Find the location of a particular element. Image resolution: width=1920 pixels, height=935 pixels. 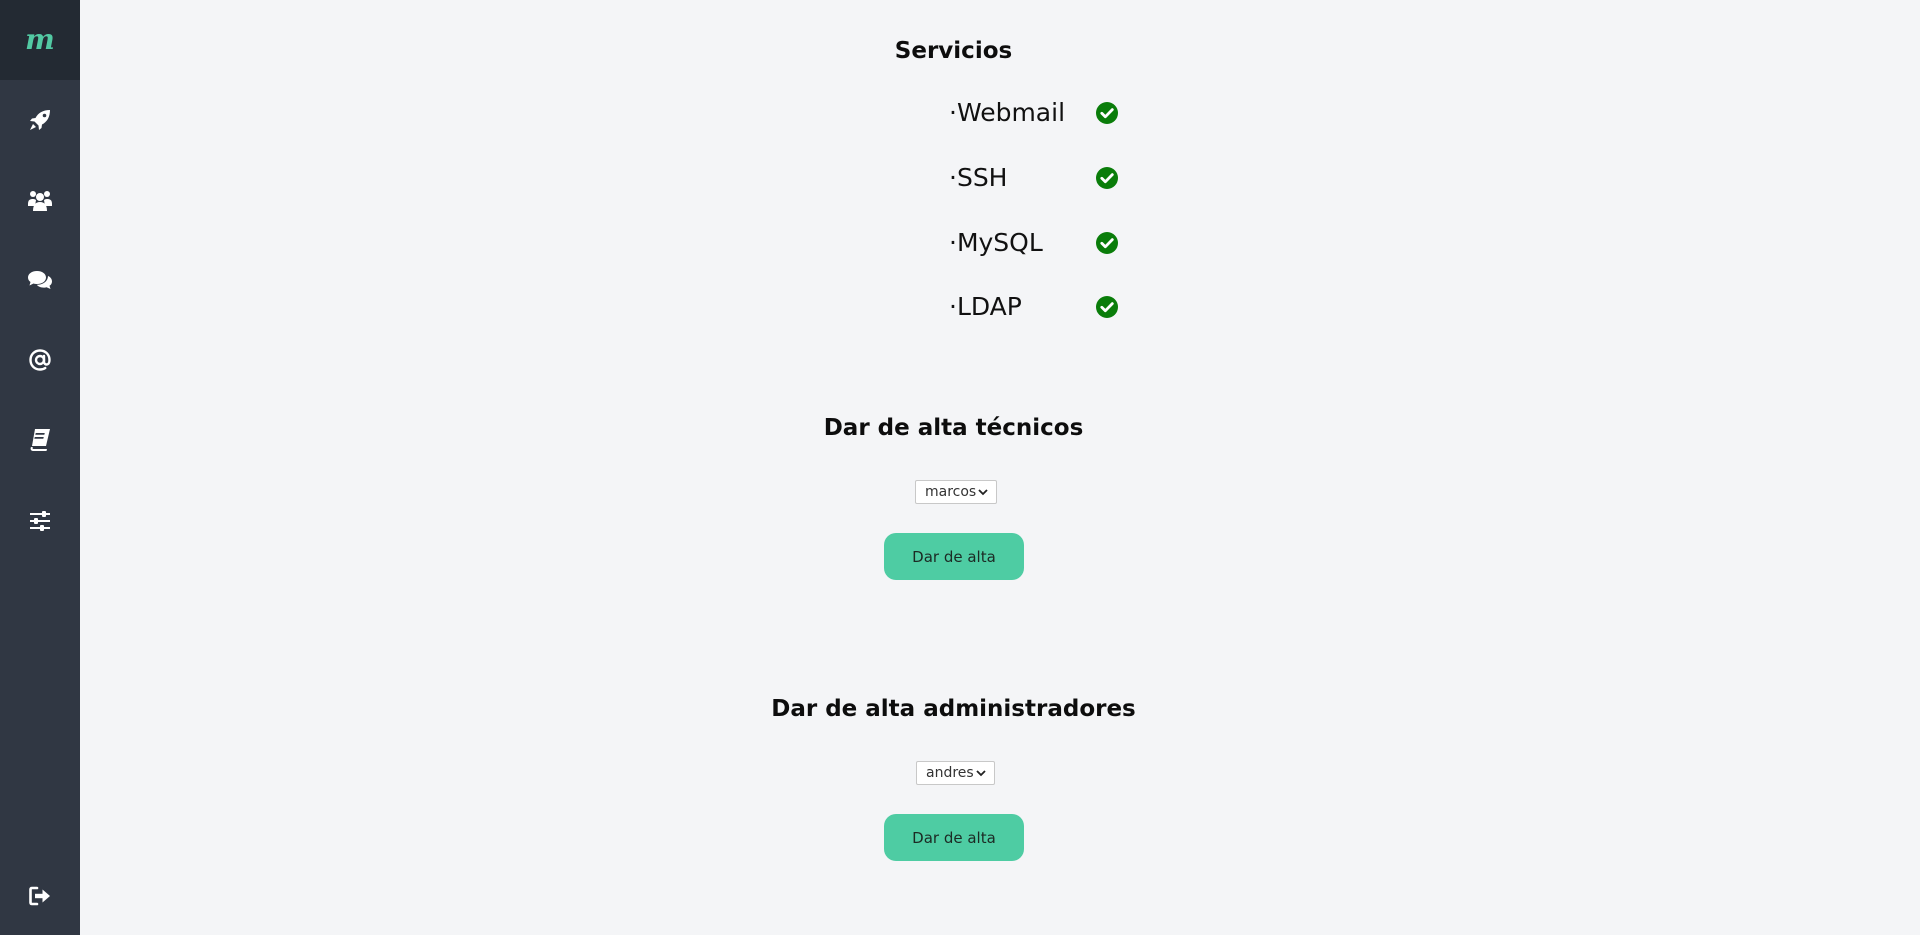

sidebar: m is located at coordinates (40, 467).